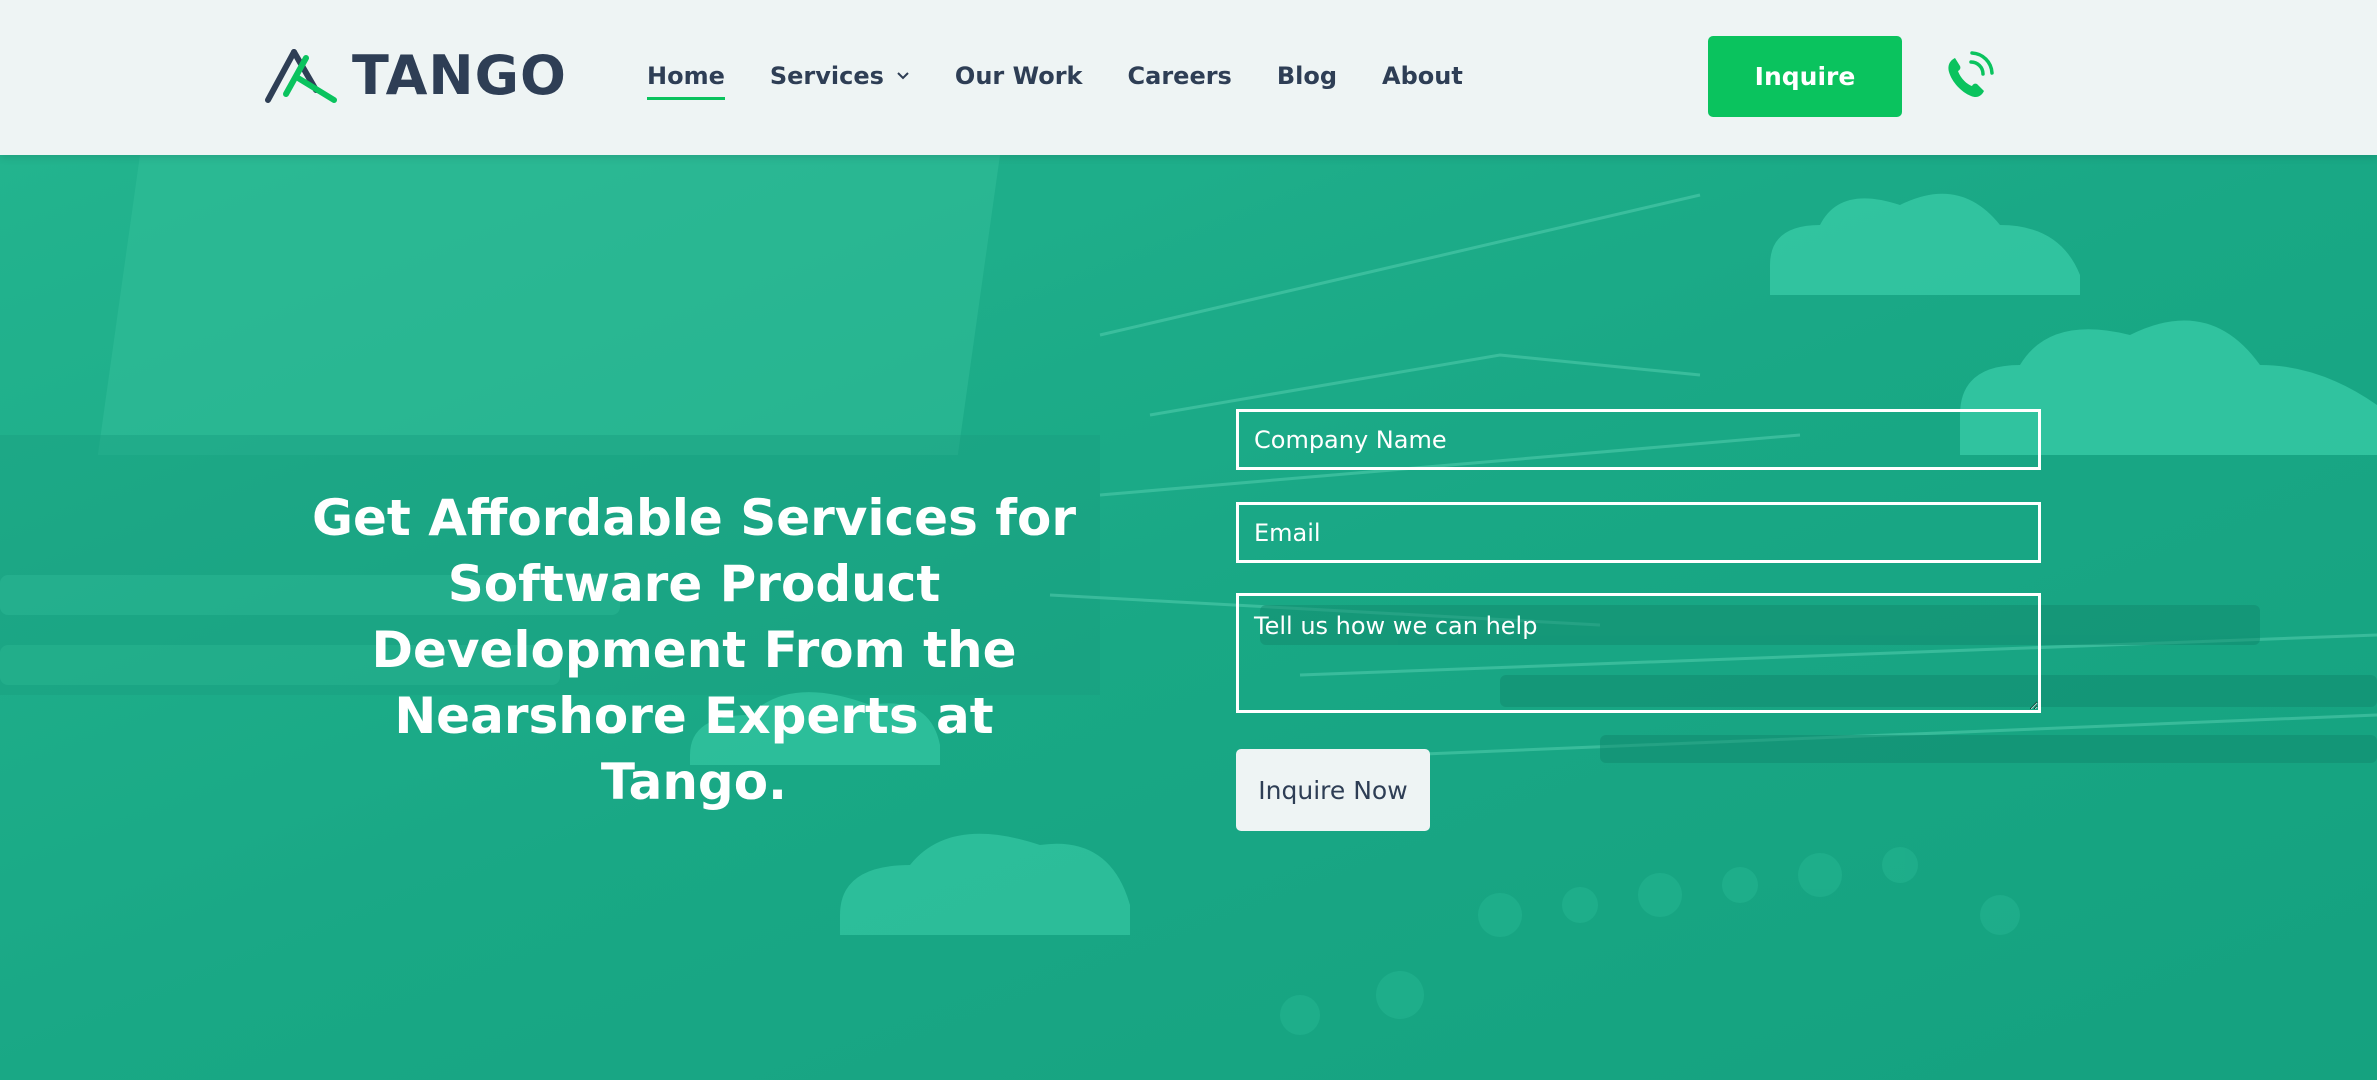  Describe the element at coordinates (1969, 76) in the screenshot. I see `phone-icon` at that location.